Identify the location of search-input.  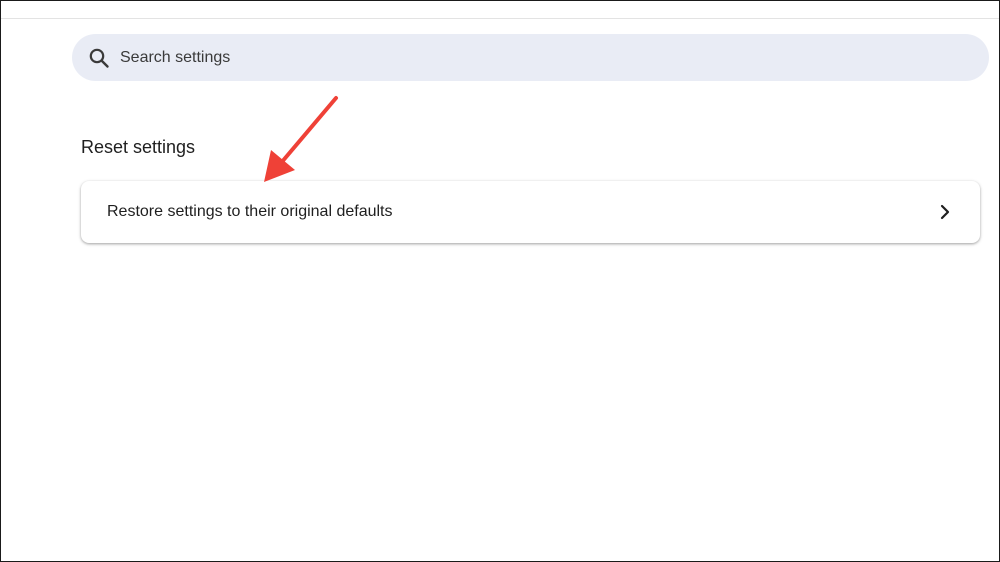
(530, 57).